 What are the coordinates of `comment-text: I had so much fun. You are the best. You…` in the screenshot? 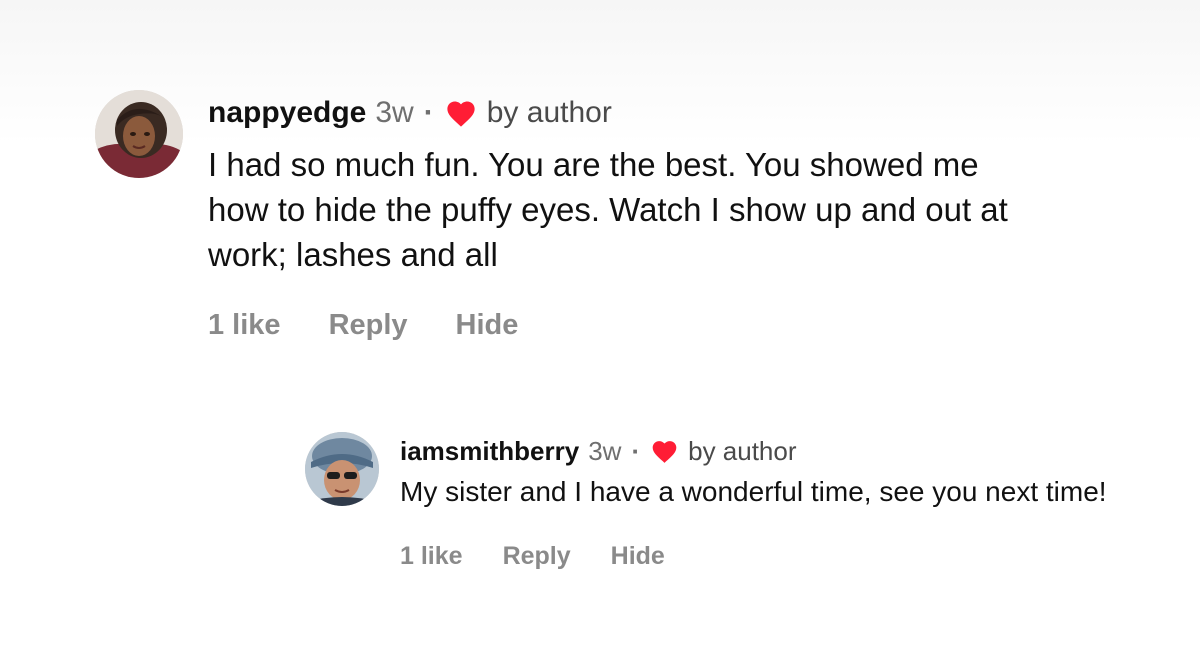 It's located at (608, 209).